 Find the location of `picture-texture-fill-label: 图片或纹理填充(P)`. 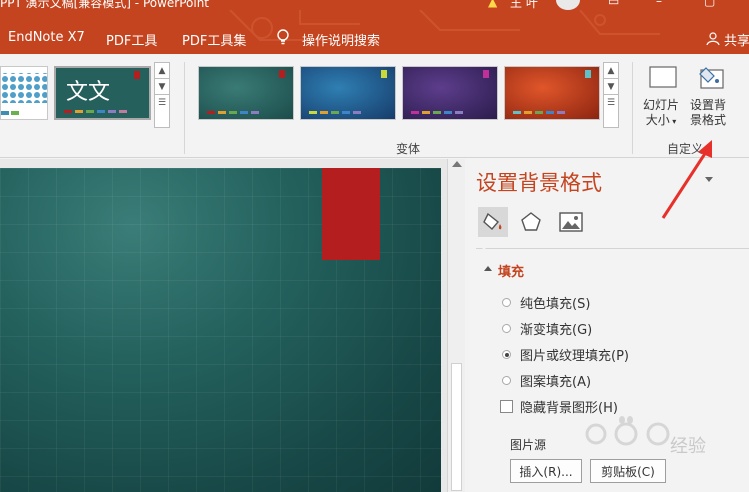

picture-texture-fill-label: 图片或纹理填充(P) is located at coordinates (574, 356).